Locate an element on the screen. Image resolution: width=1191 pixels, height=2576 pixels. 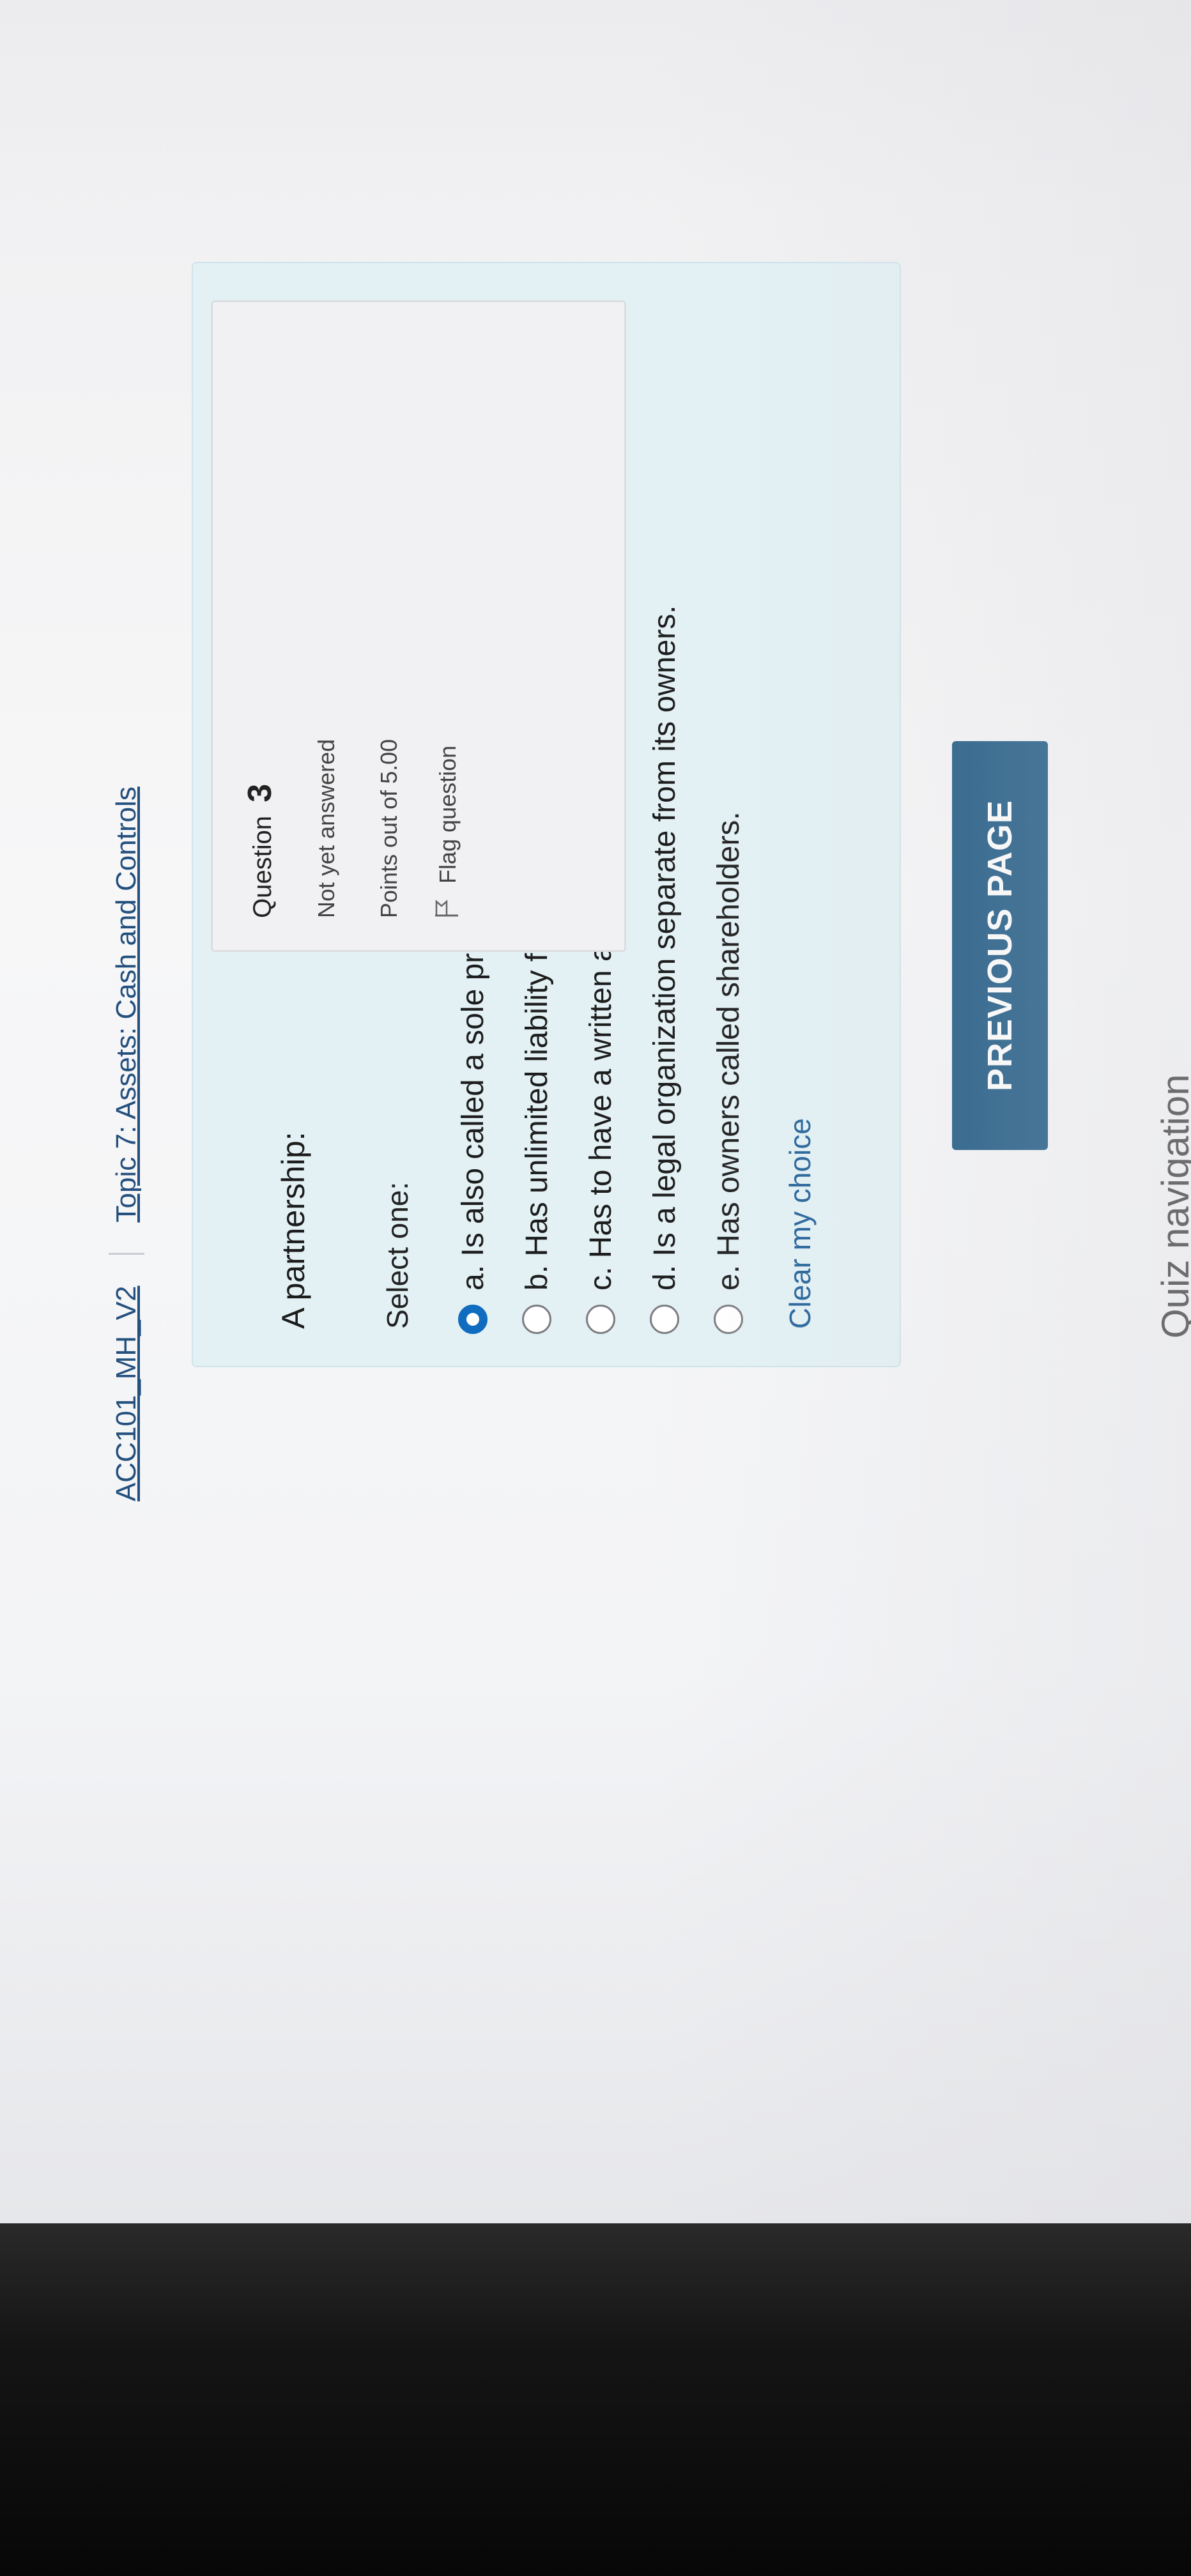
laptop-bezel is located at coordinates (595, 2396).